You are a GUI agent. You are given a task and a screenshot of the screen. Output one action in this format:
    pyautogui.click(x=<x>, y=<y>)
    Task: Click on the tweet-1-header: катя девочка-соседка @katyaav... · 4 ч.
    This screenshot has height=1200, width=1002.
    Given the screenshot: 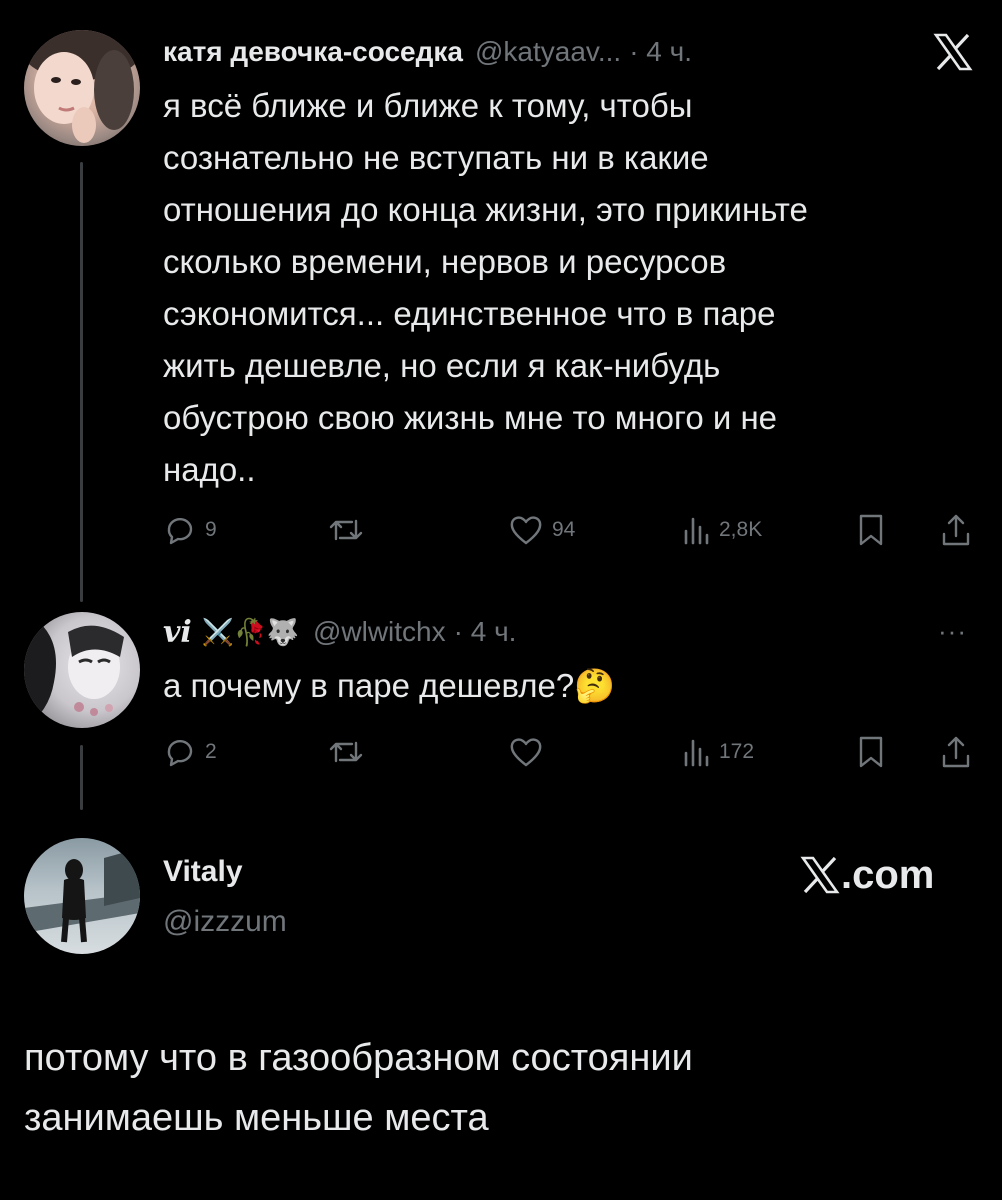 What is the action you would take?
    pyautogui.click(x=427, y=52)
    